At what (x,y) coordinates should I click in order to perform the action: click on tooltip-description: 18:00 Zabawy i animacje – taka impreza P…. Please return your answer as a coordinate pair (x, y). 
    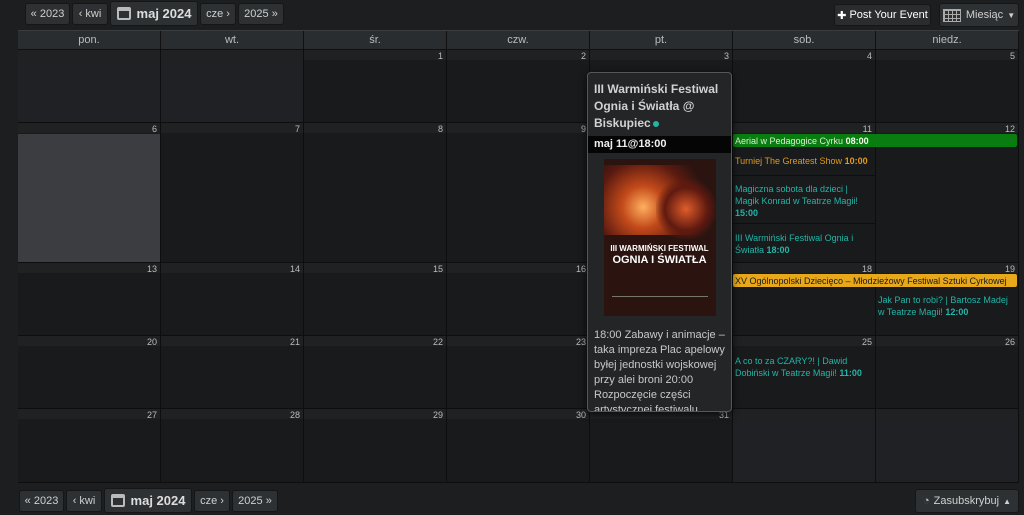
    Looking at the image, I should click on (659, 370).